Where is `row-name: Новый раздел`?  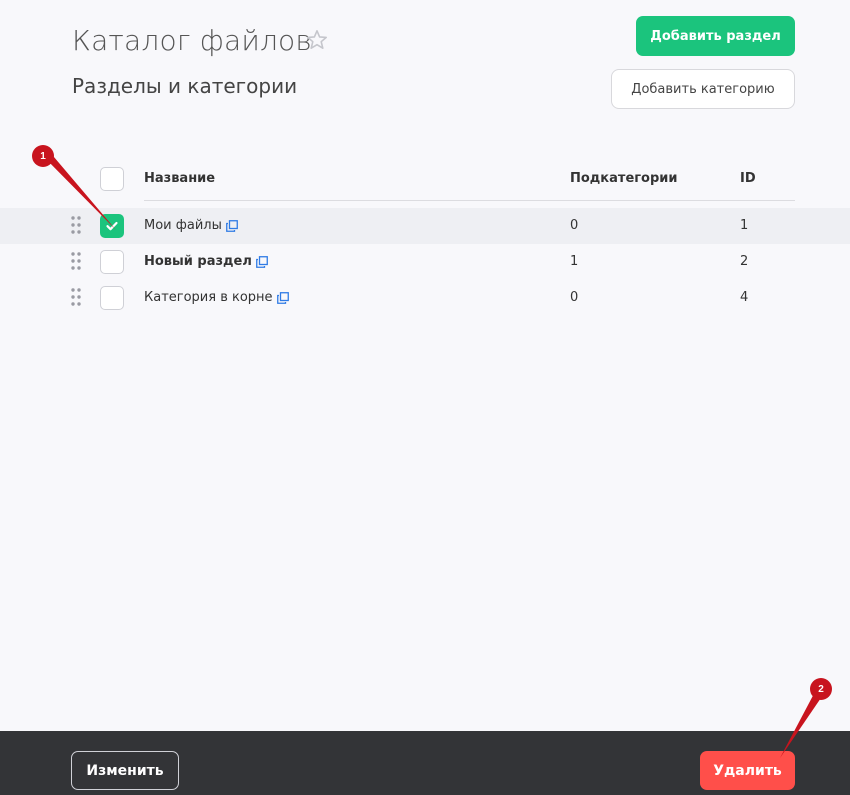
row-name: Новый раздел is located at coordinates (198, 261).